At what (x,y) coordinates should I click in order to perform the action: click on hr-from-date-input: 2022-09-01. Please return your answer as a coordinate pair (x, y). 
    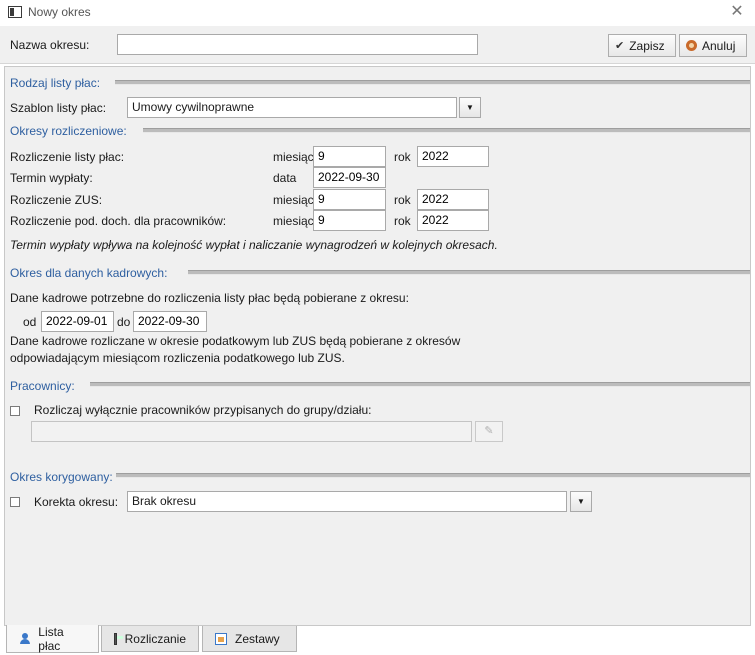
    Looking at the image, I should click on (77, 321).